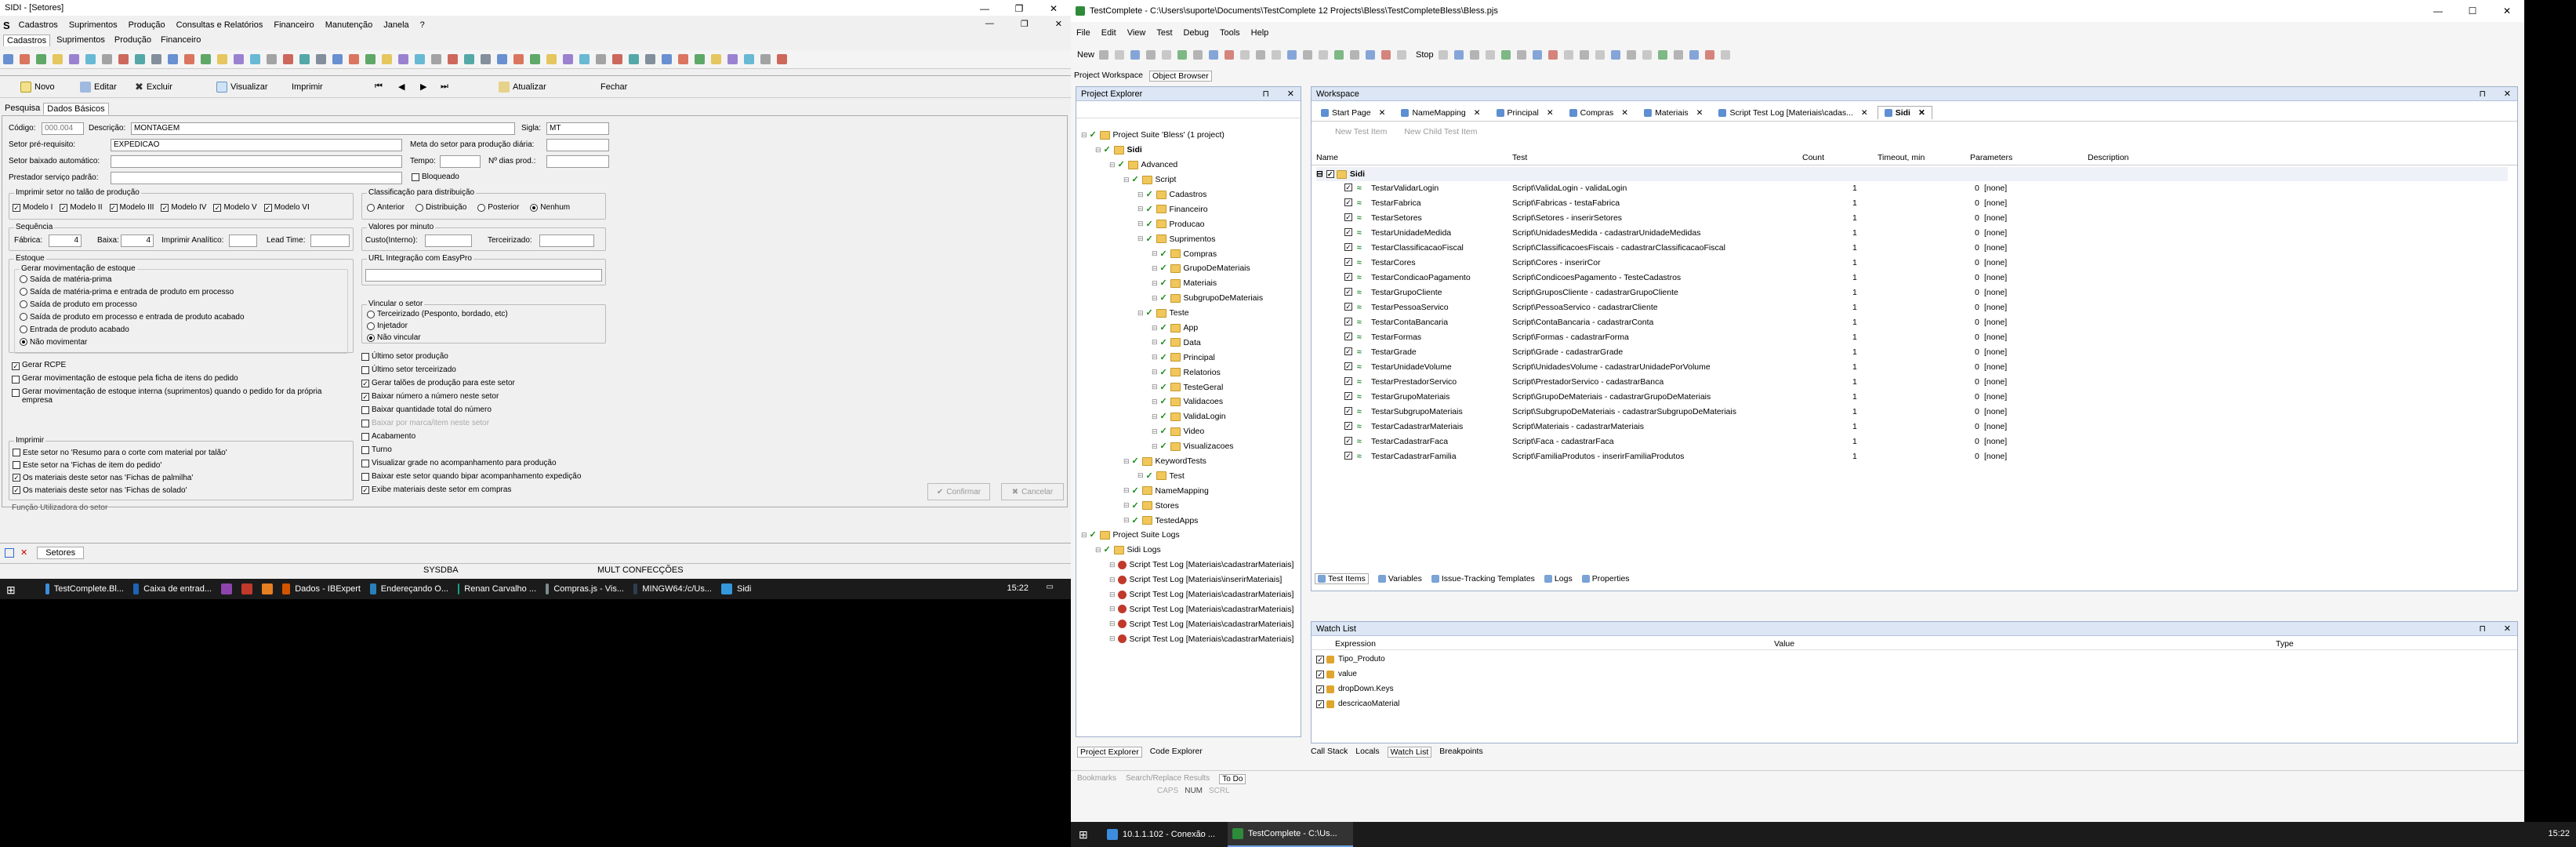 Image resolution: width=2576 pixels, height=847 pixels. Describe the element at coordinates (1191, 446) in the screenshot. I see `tree-node: ⊟ ✓ Visualizacoes` at that location.